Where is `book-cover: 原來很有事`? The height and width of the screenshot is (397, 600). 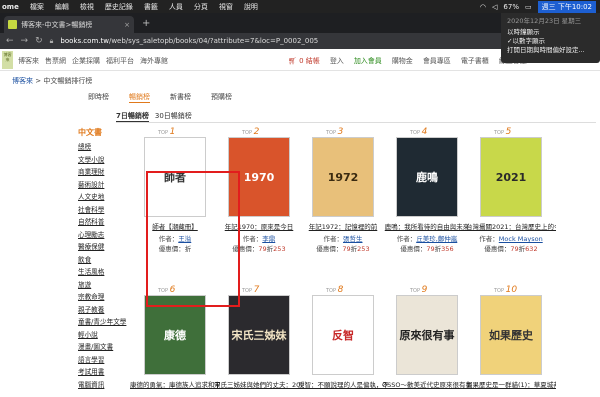
book-cover: 原來很有事 is located at coordinates (427, 335).